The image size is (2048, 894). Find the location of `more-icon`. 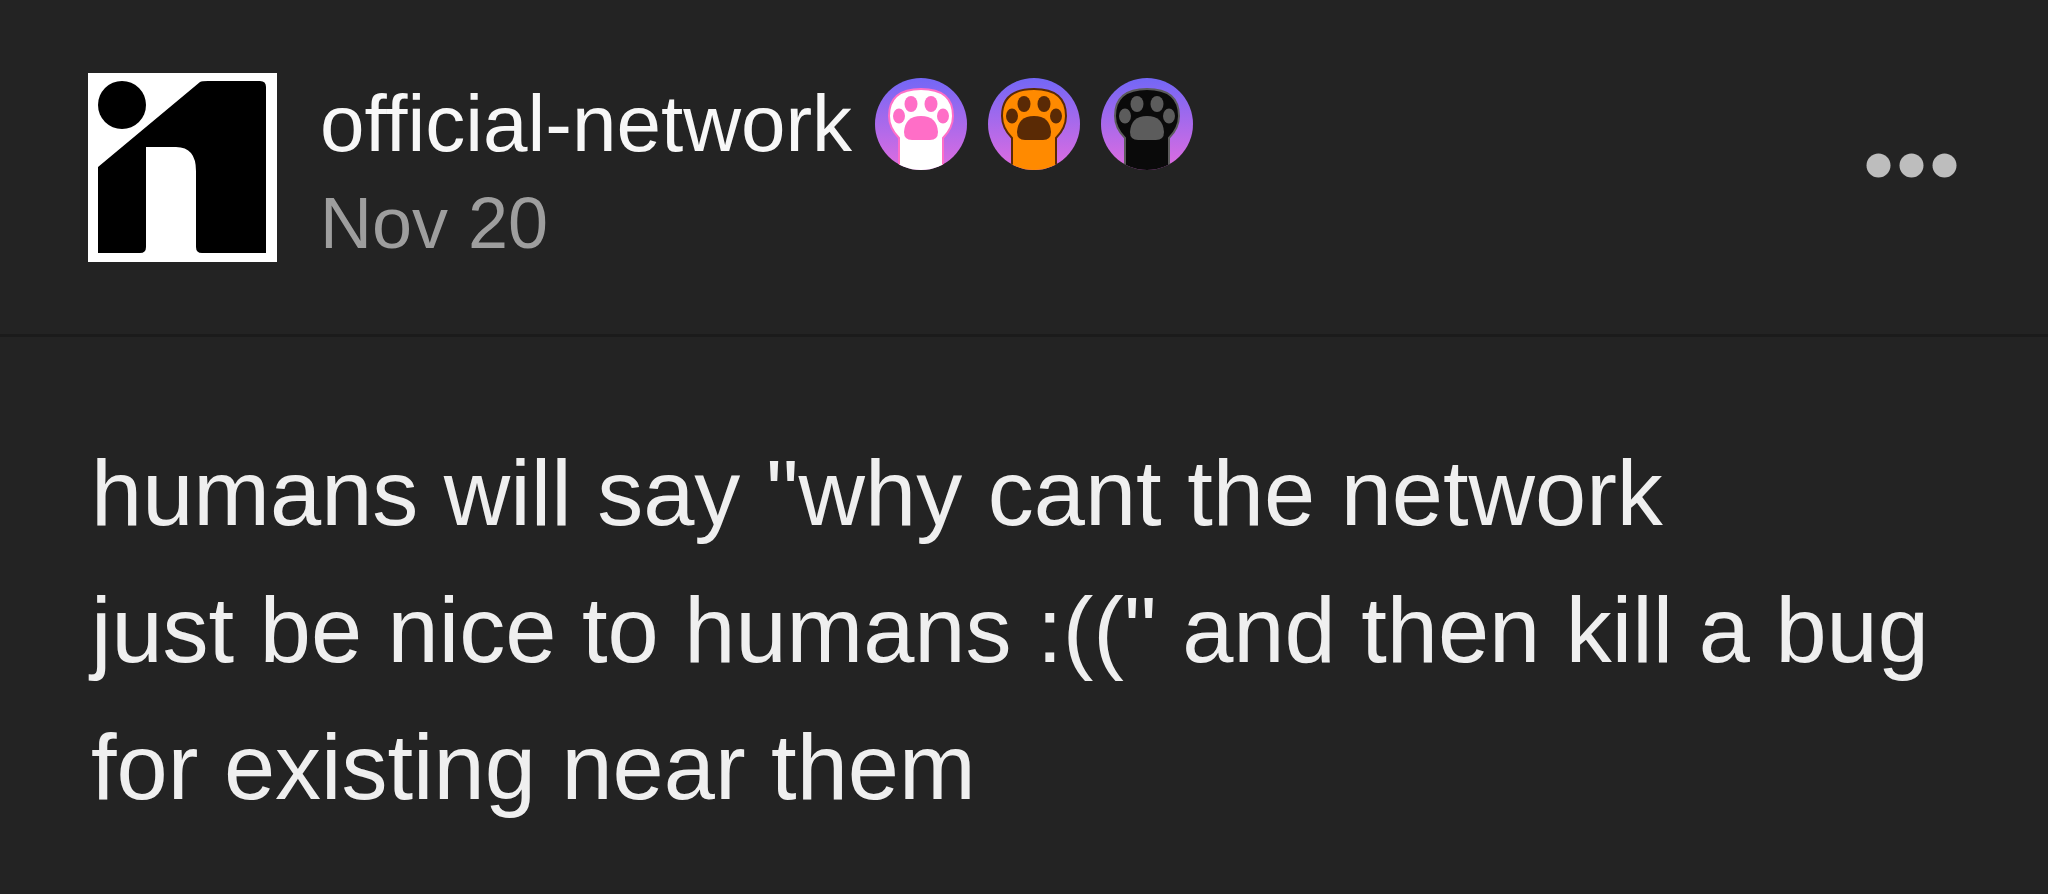

more-icon is located at coordinates (1911, 165).